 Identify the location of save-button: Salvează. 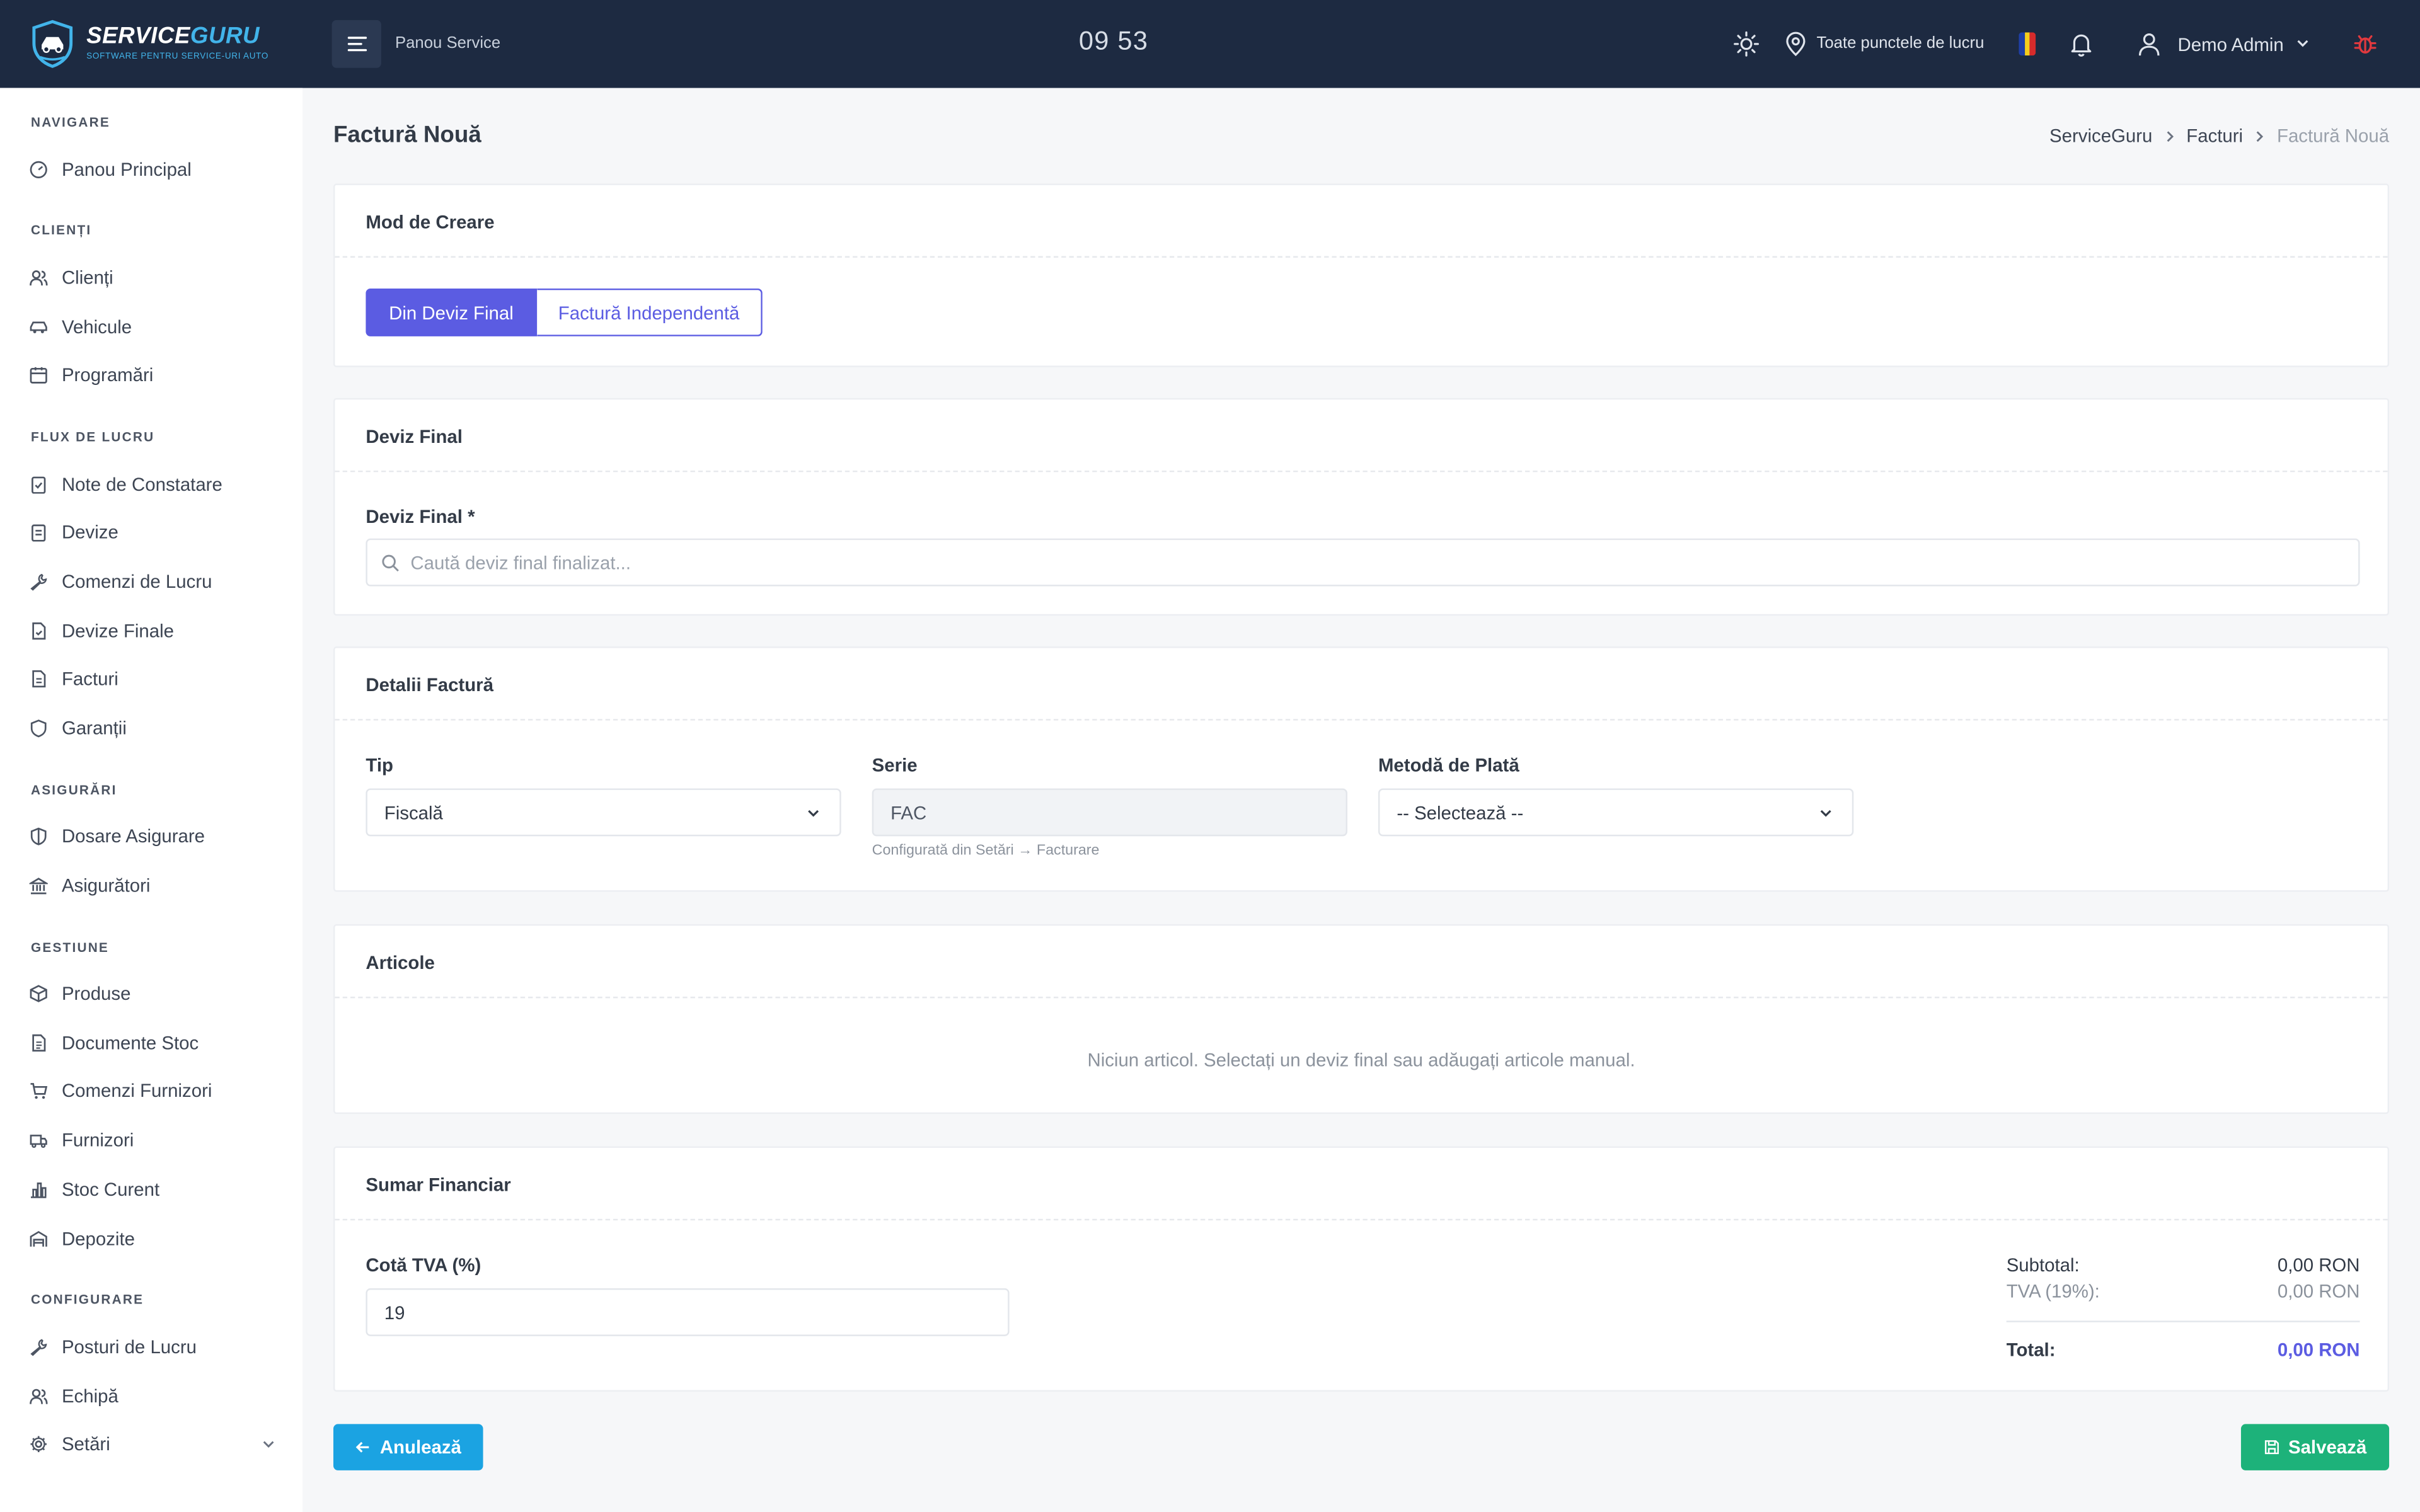
(2315, 1447).